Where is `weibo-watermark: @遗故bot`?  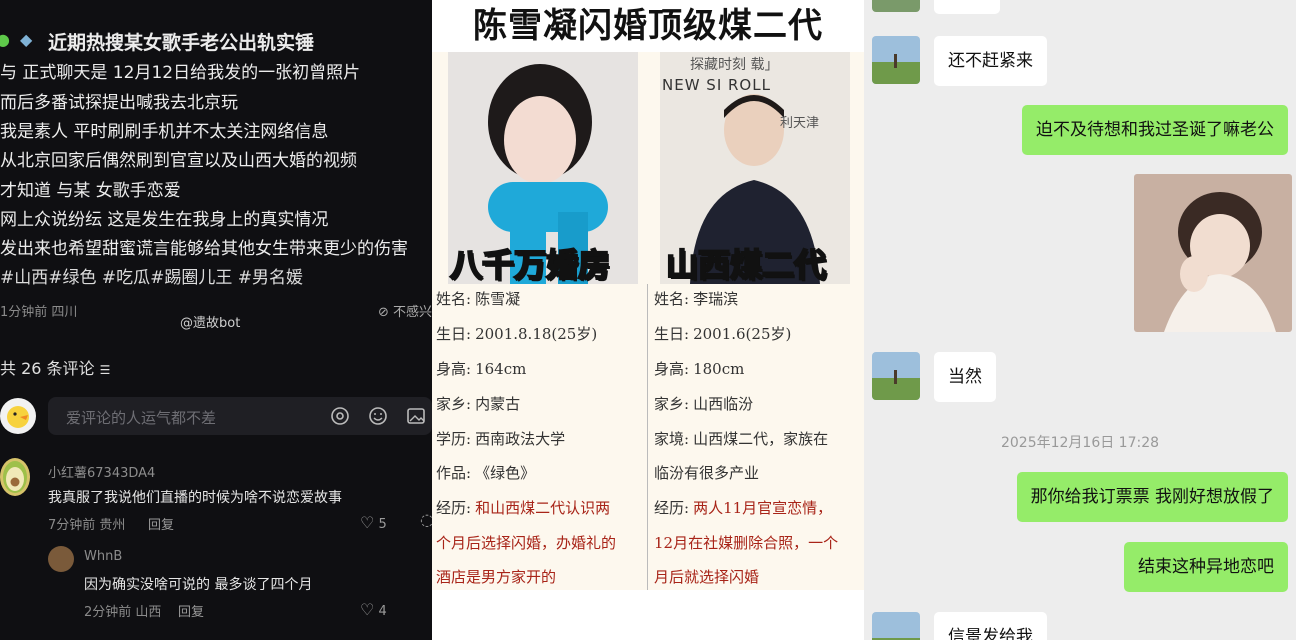 weibo-watermark: @遗故bot is located at coordinates (210, 323).